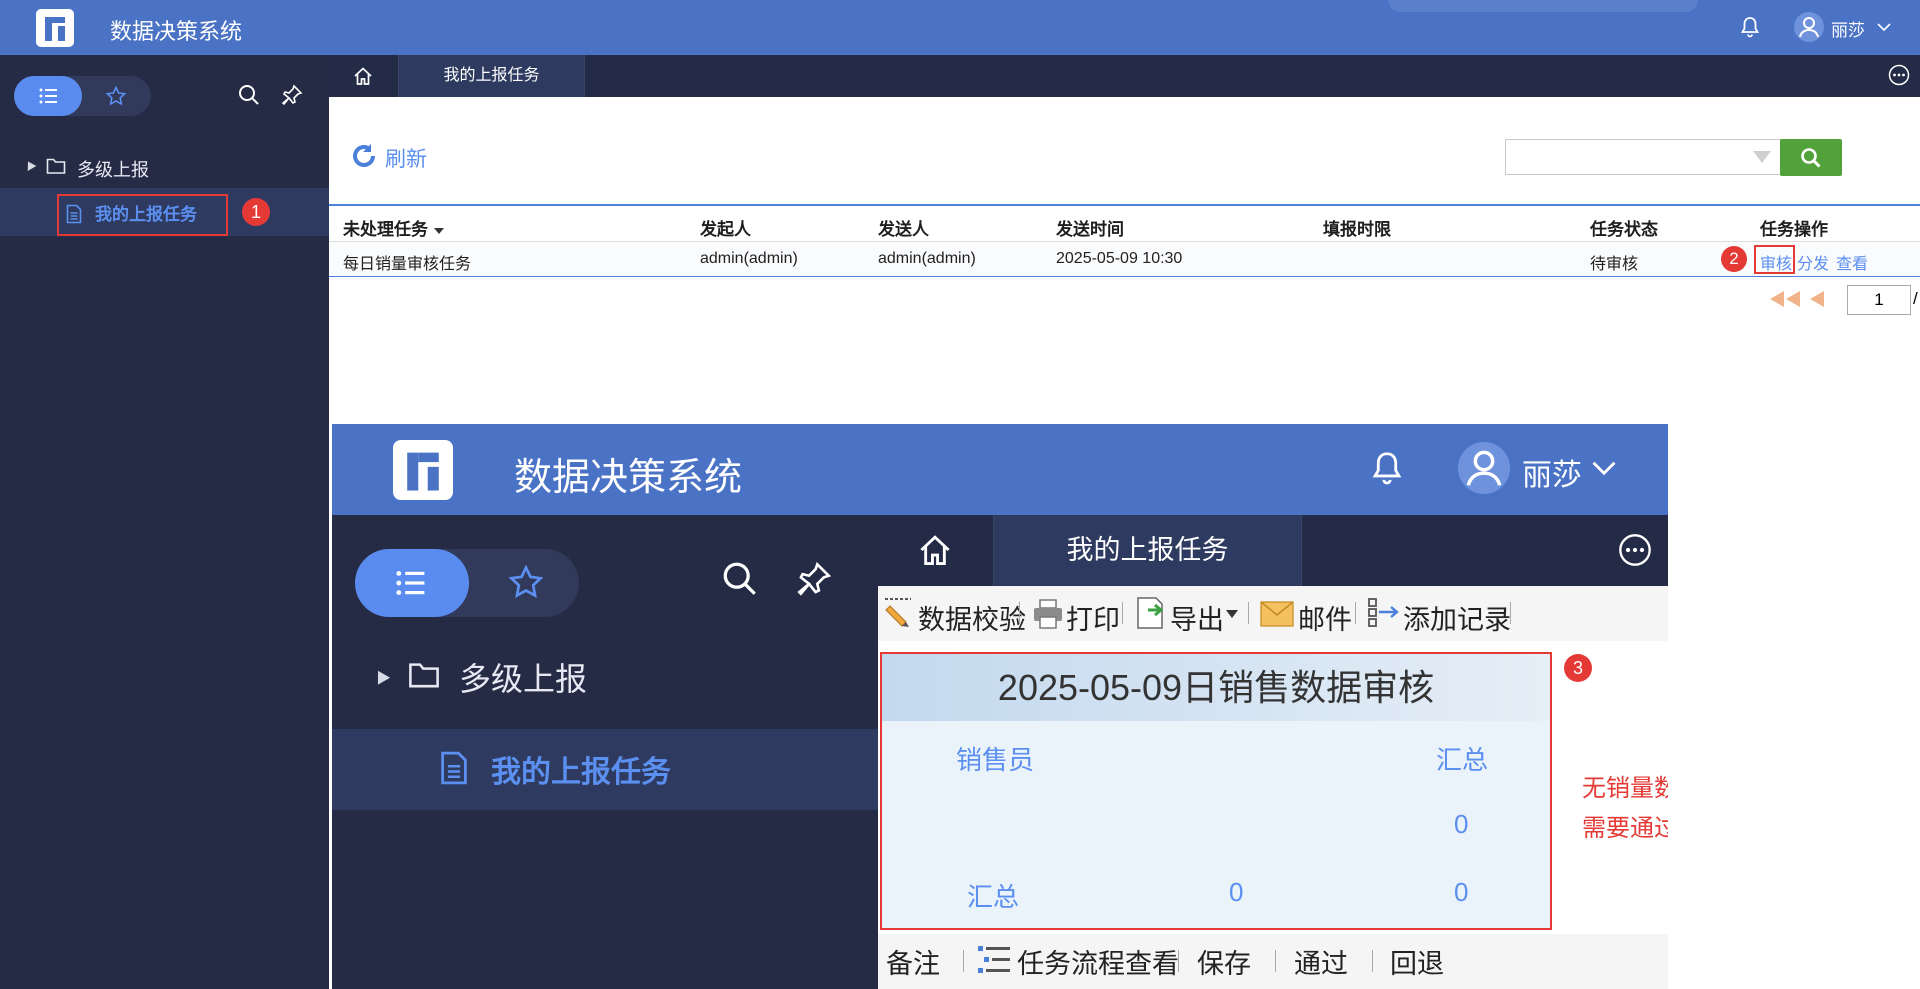 This screenshot has width=1920, height=989. I want to click on col-salesperson: 销售员, so click(995, 760).